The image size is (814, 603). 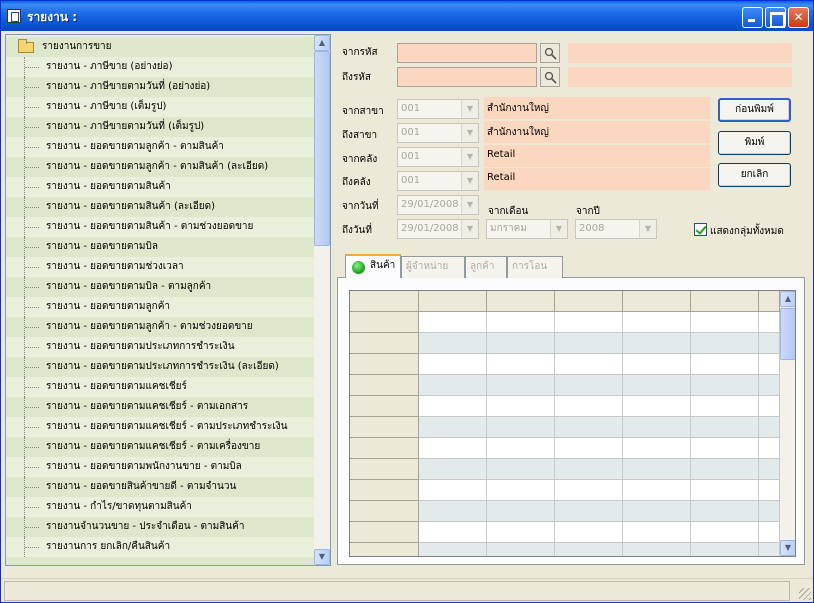 I want to click on tree-item: รายงาน - ยอดขายตามสินค้า, so click(x=161, y=187).